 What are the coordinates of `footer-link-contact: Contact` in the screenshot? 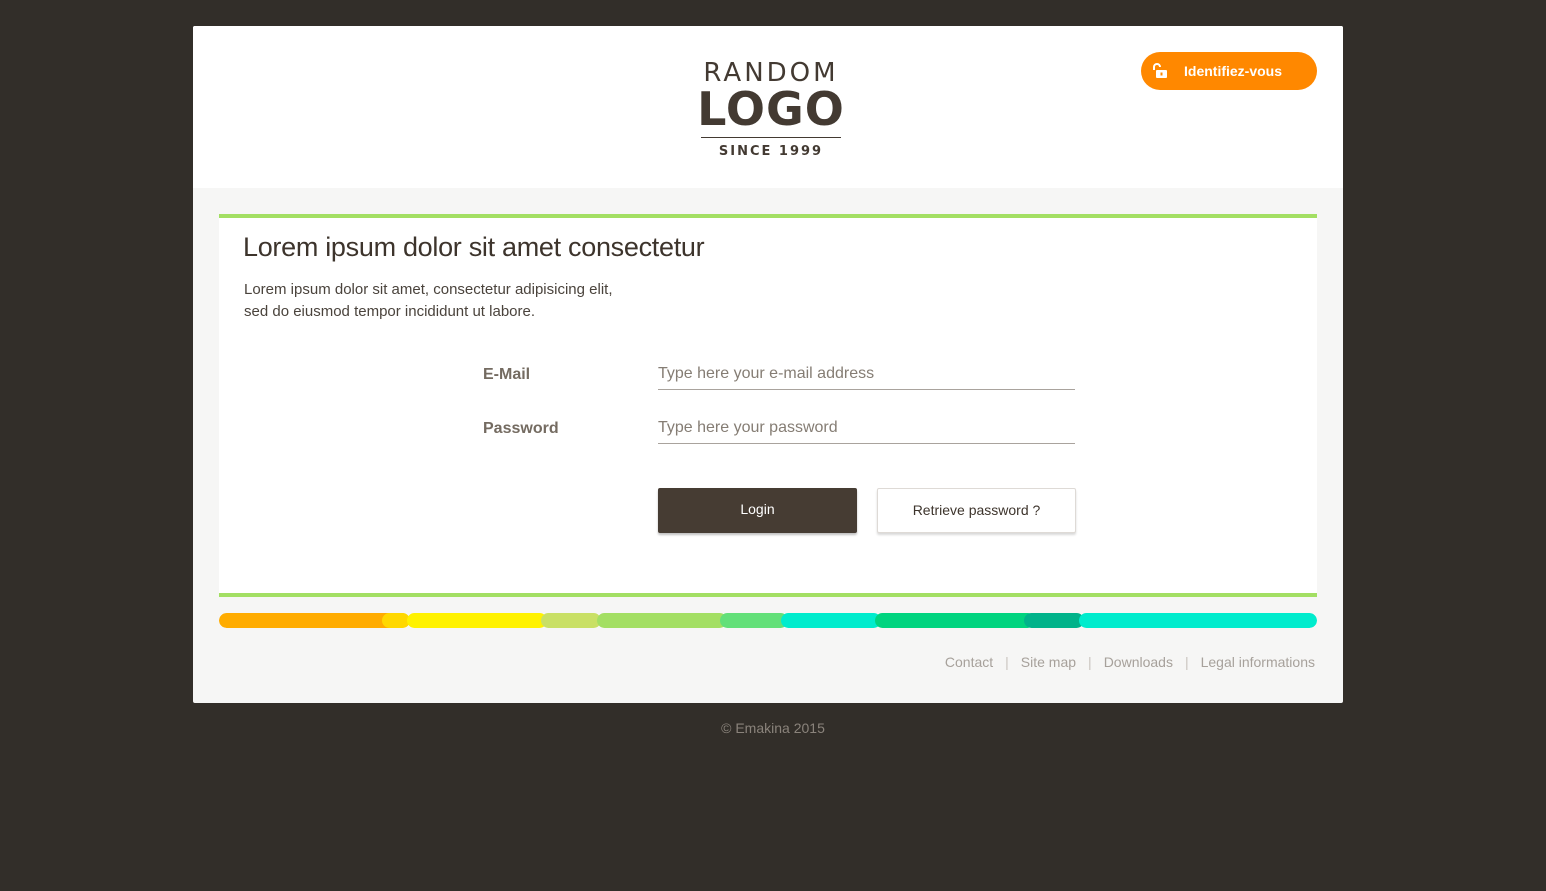 It's located at (969, 662).